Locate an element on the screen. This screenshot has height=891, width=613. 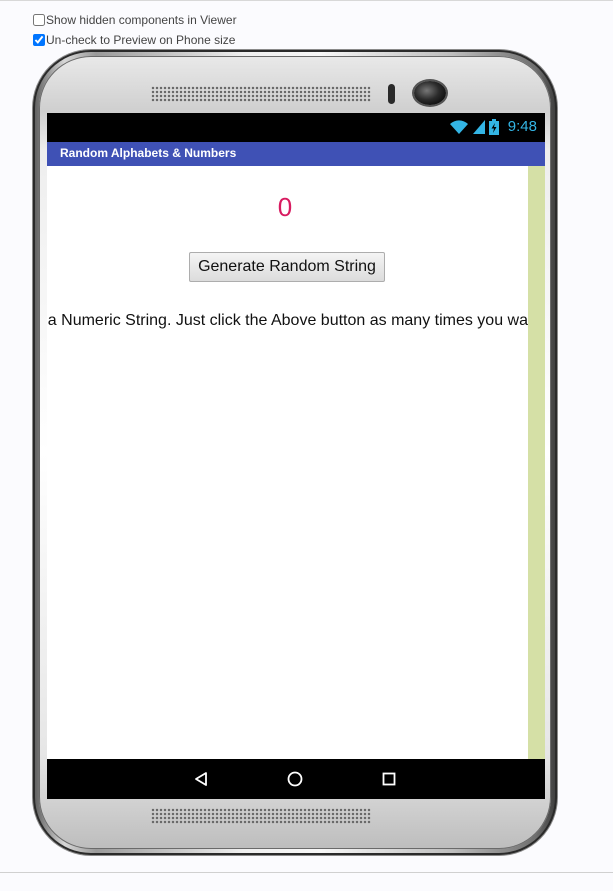
home-icon is located at coordinates (295, 779).